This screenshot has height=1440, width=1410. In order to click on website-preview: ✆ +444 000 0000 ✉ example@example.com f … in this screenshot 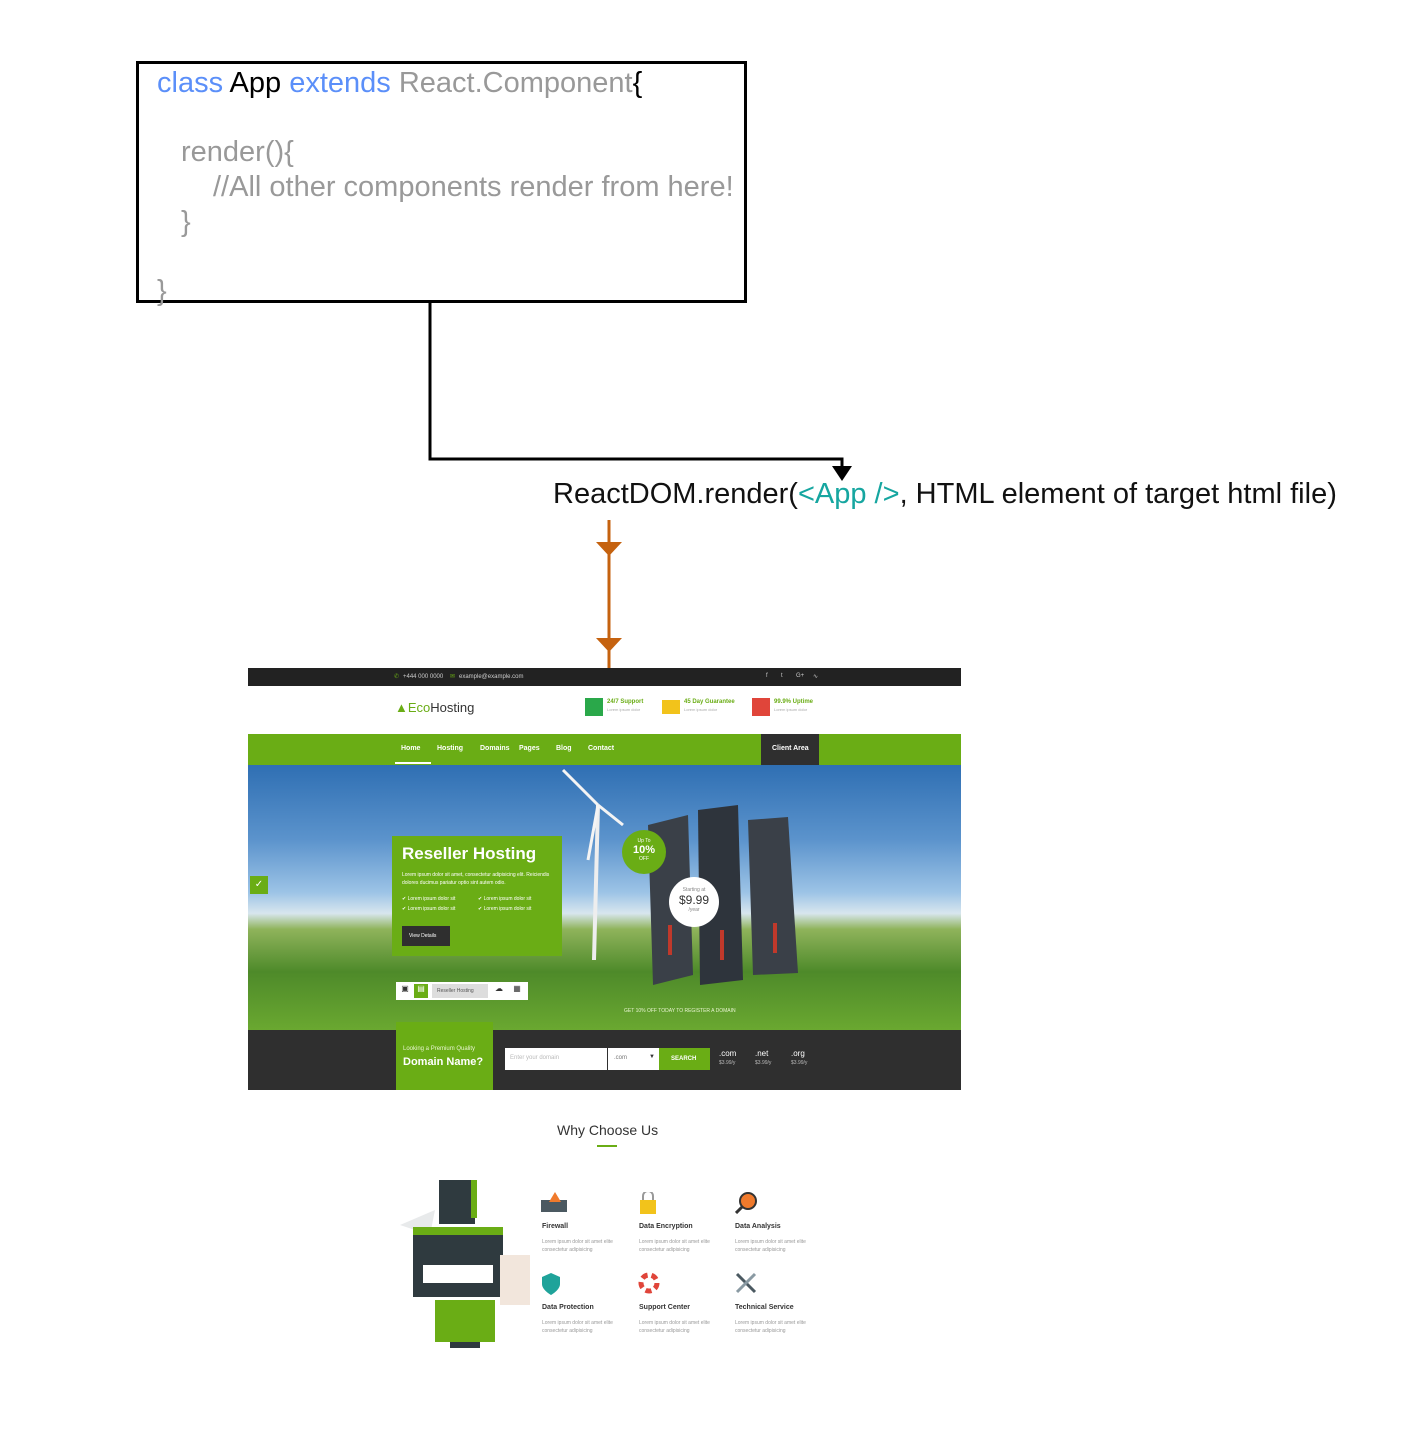, I will do `click(604, 879)`.